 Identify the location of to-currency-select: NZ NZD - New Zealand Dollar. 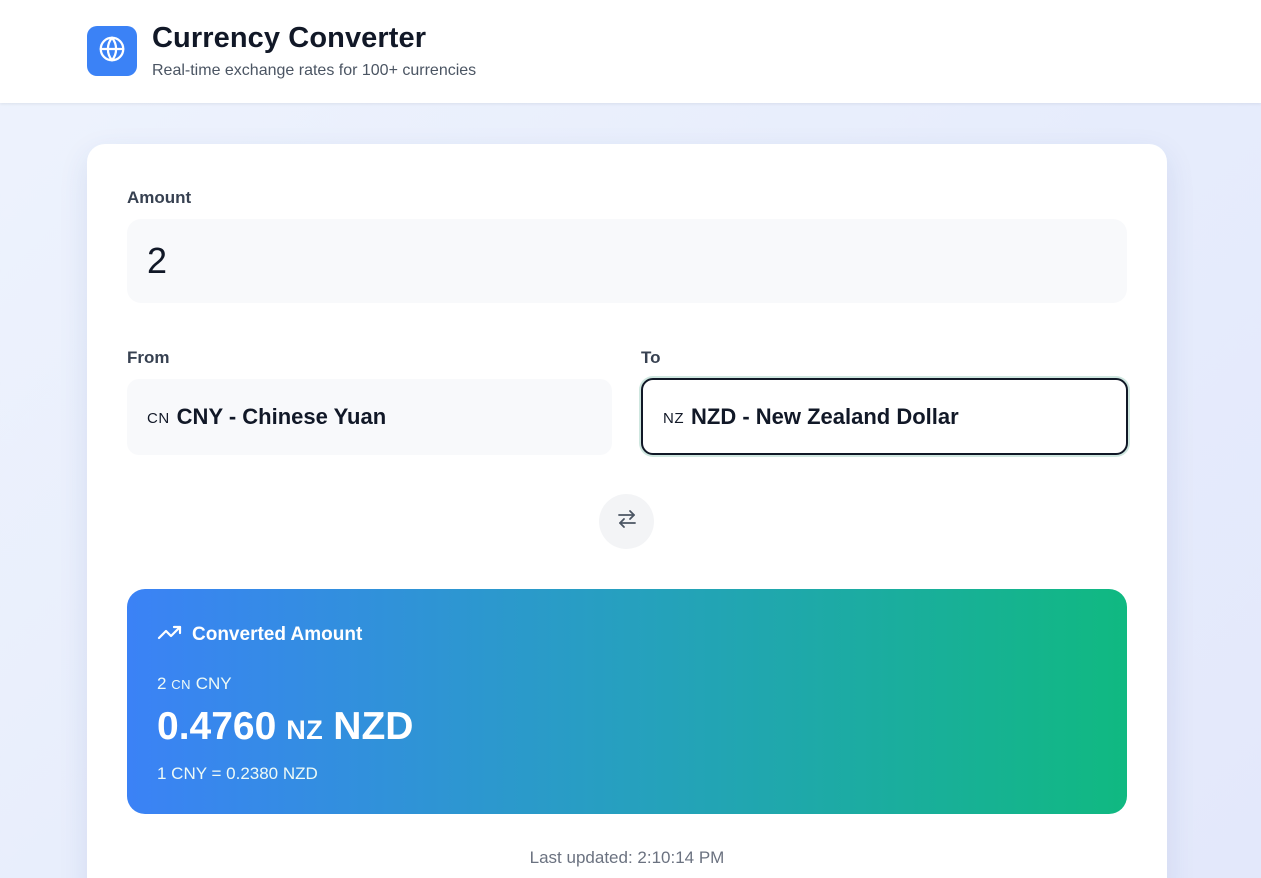
(884, 416).